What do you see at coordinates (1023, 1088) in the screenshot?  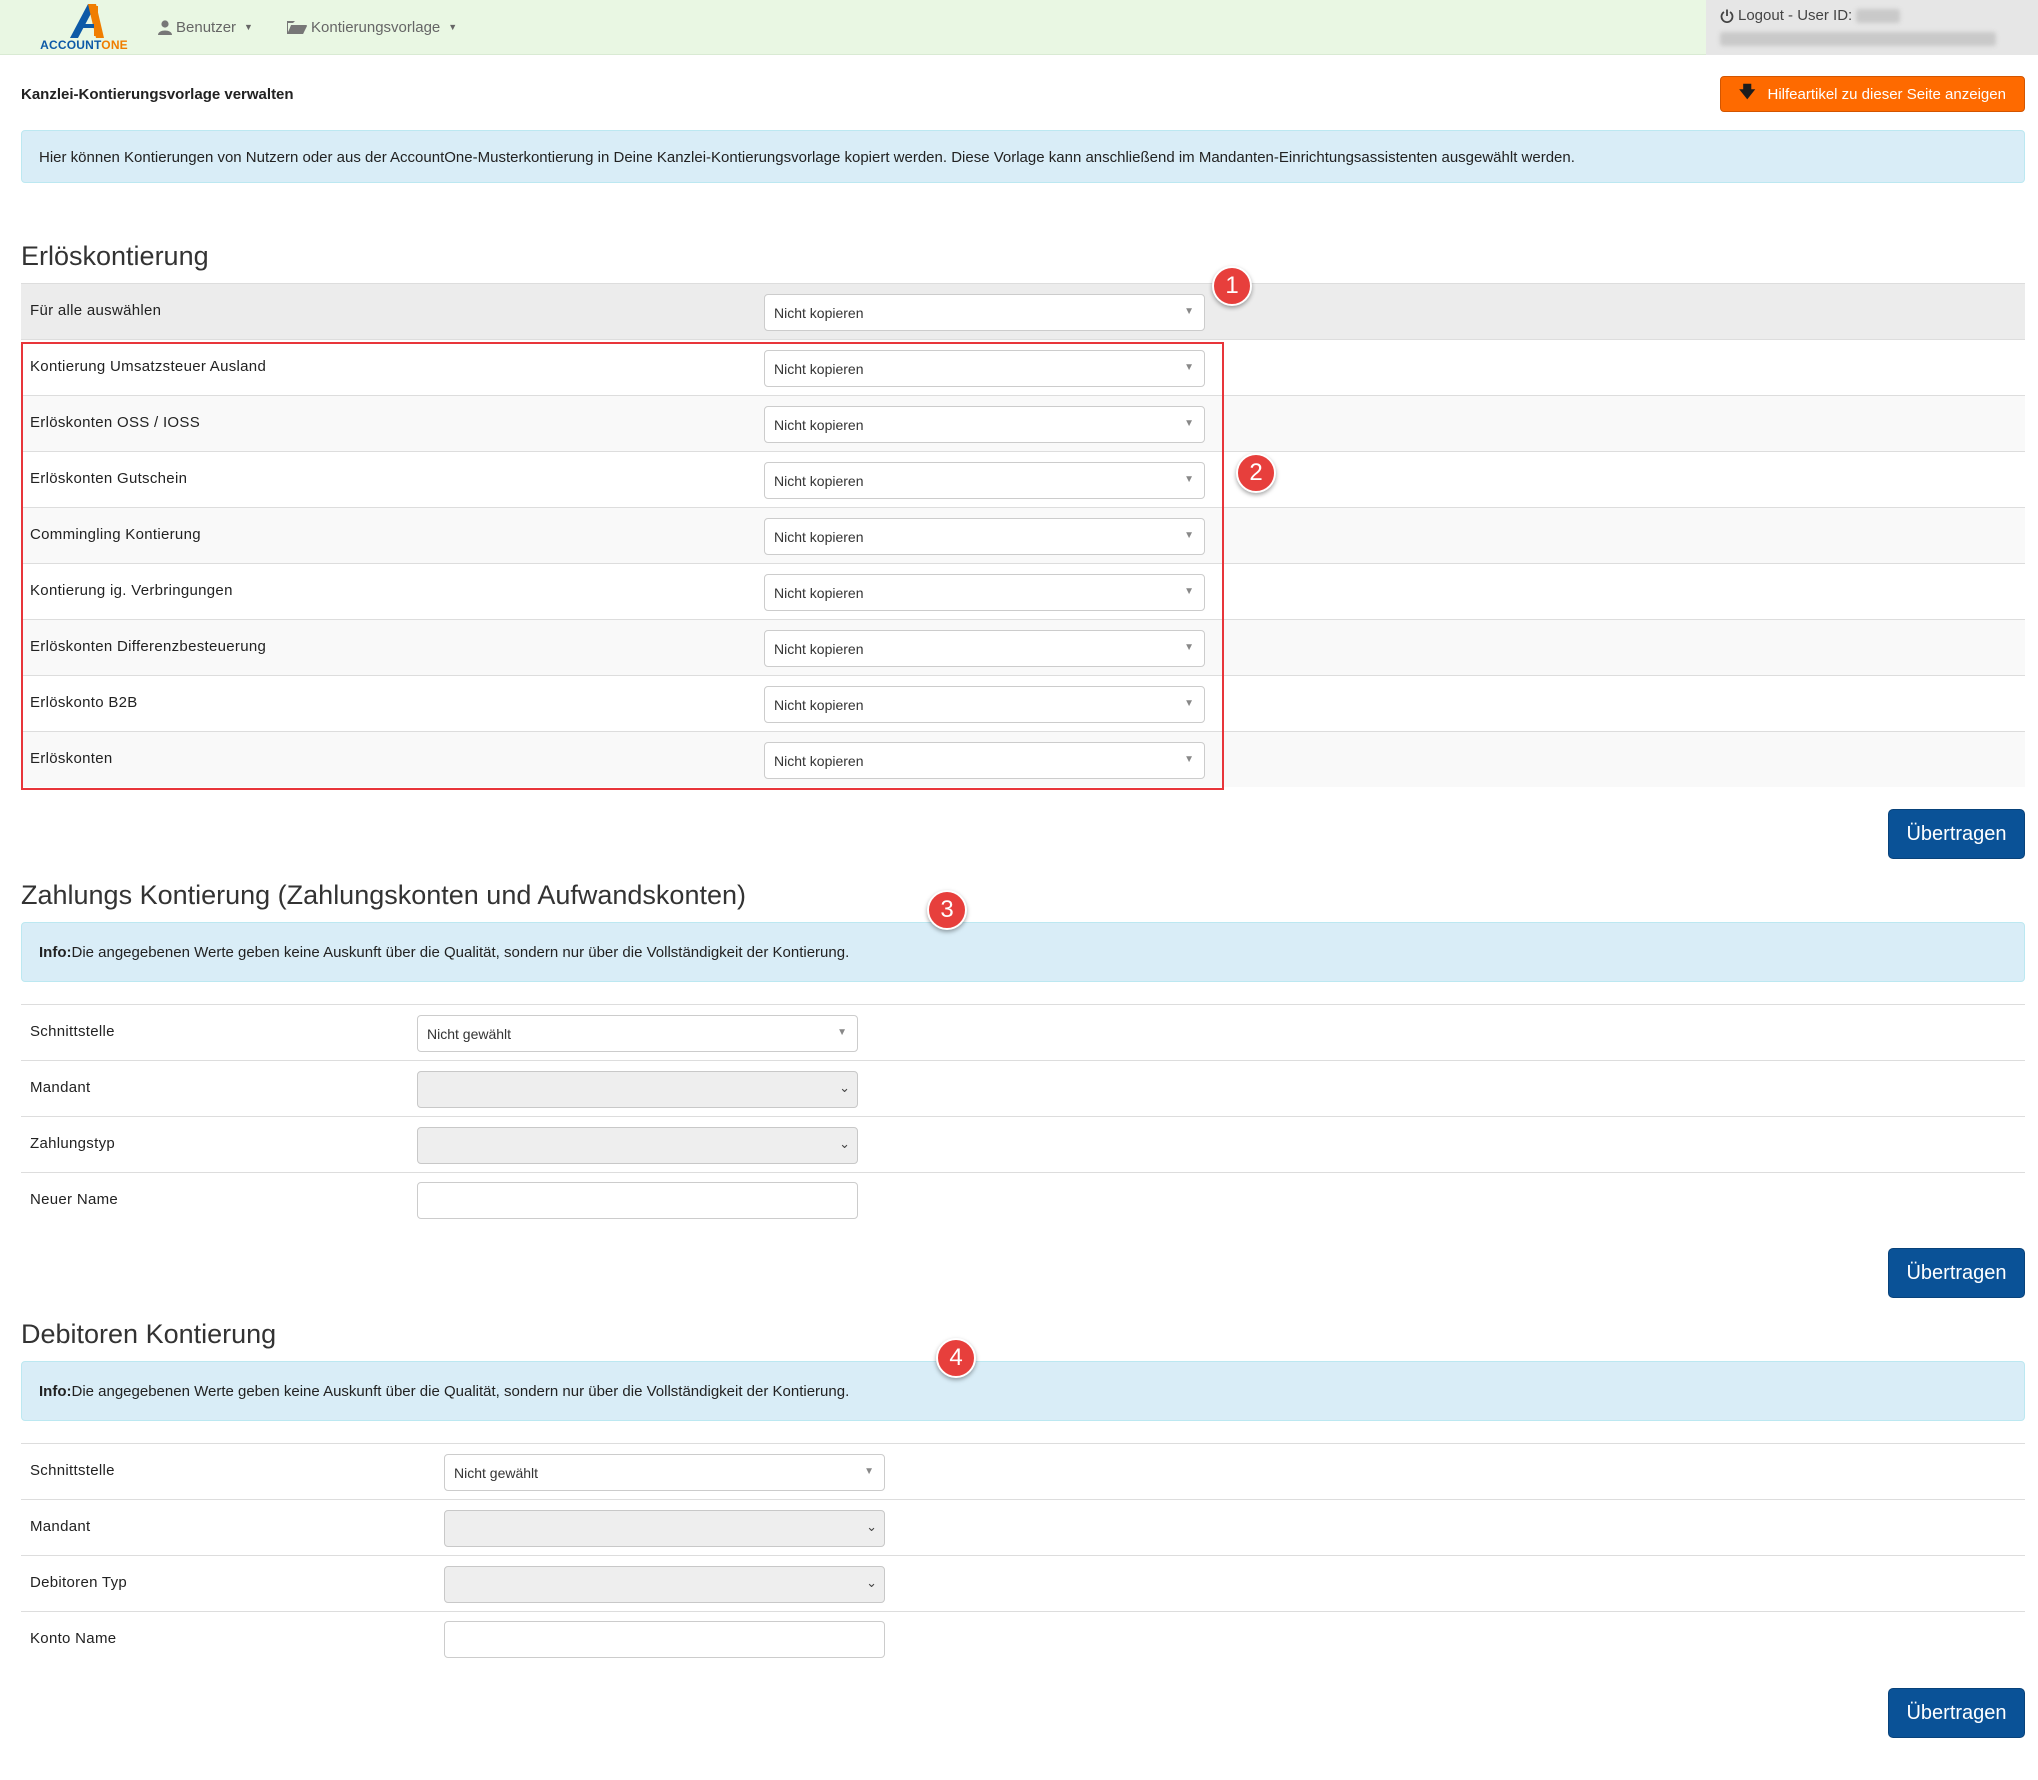 I see `zahlung-row-mandant: Mandant ⌄` at bounding box center [1023, 1088].